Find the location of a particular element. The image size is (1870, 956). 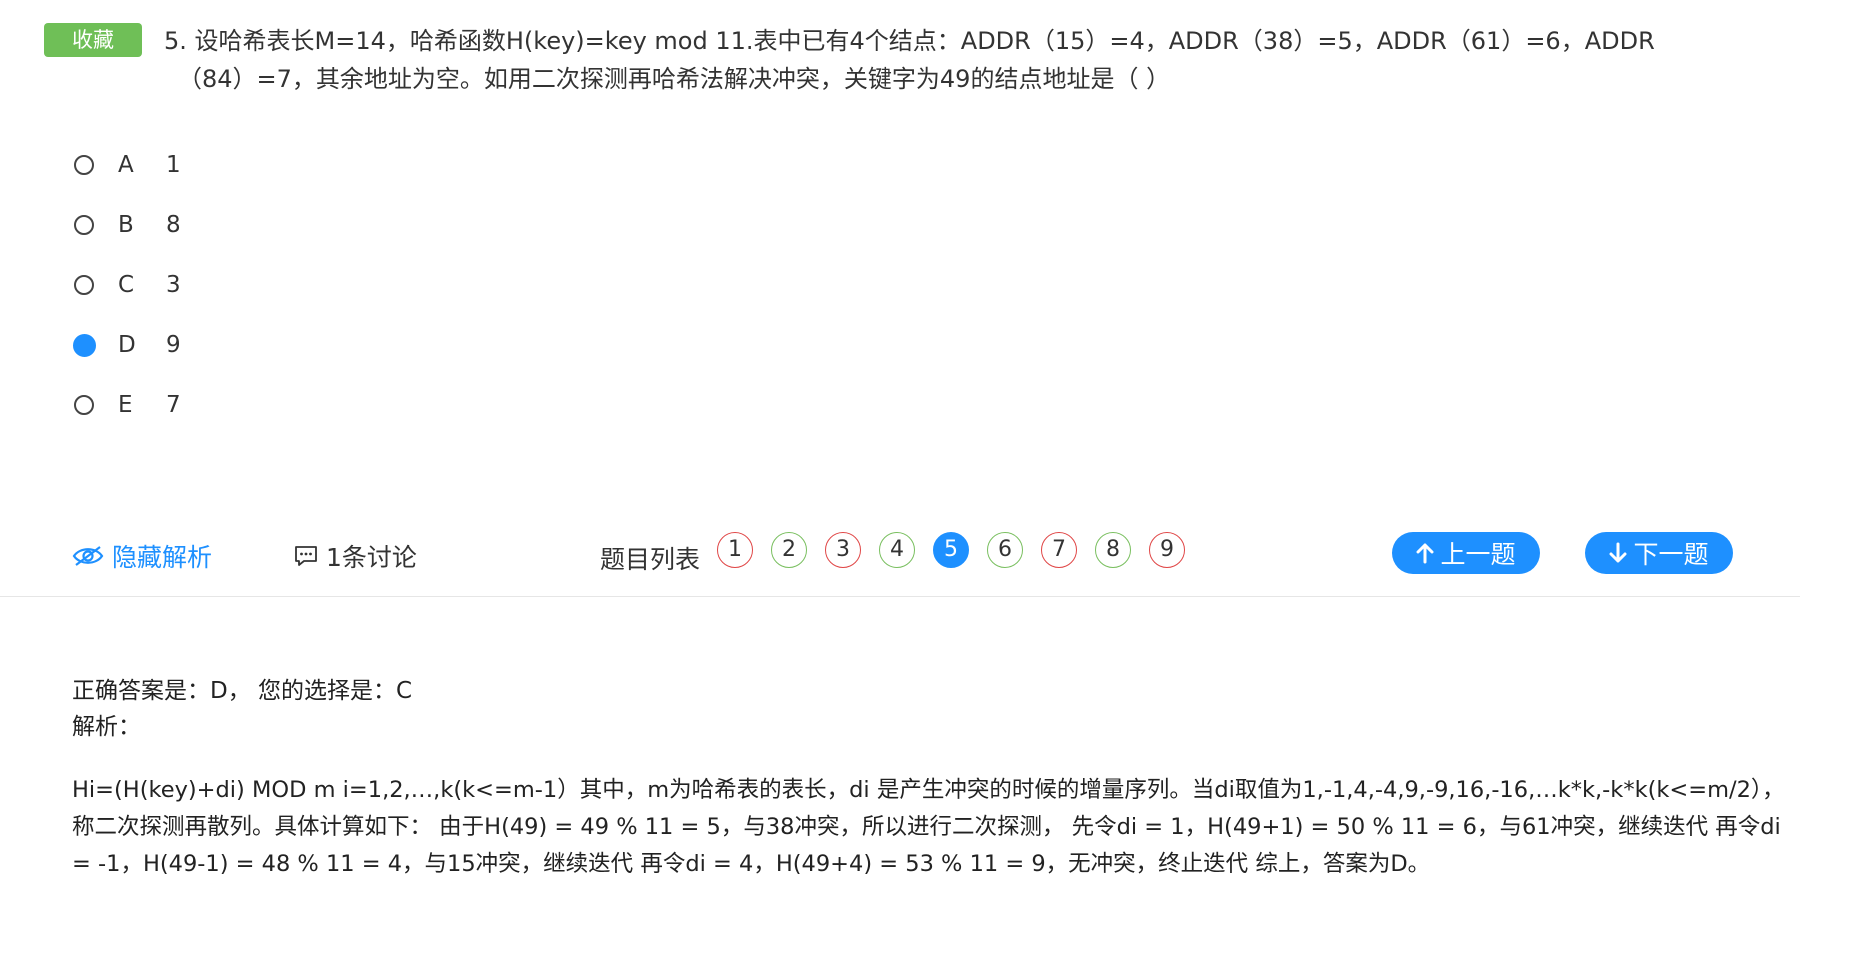

question-number-3: 3 is located at coordinates (843, 550).